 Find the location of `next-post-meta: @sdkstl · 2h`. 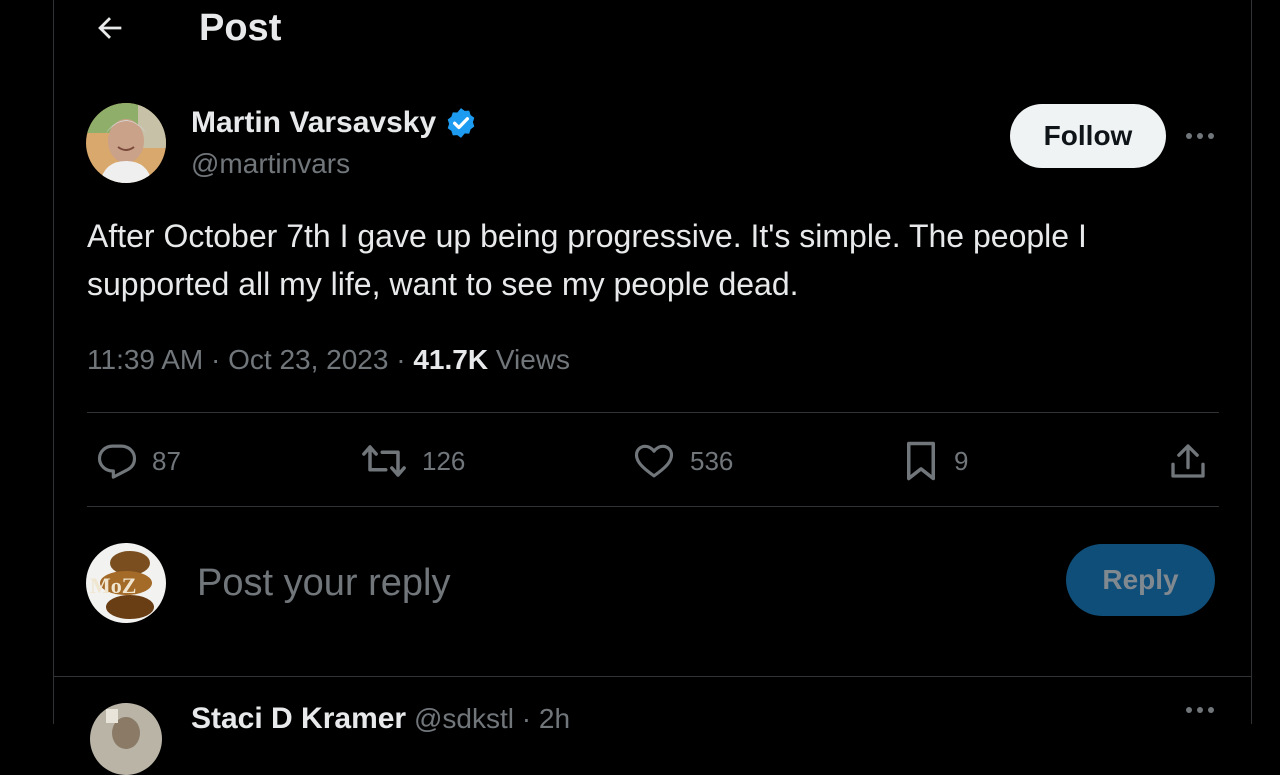

next-post-meta: @sdkstl · 2h is located at coordinates (492, 719).